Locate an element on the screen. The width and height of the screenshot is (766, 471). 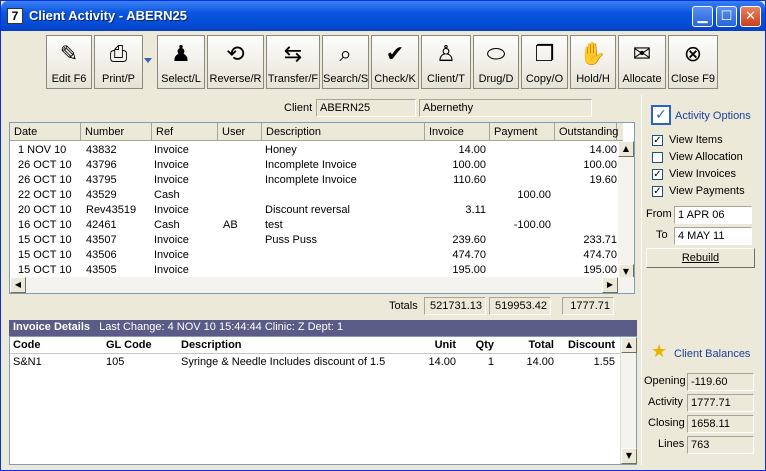
table-cell: 1 NOV 10 is located at coordinates (42, 150).